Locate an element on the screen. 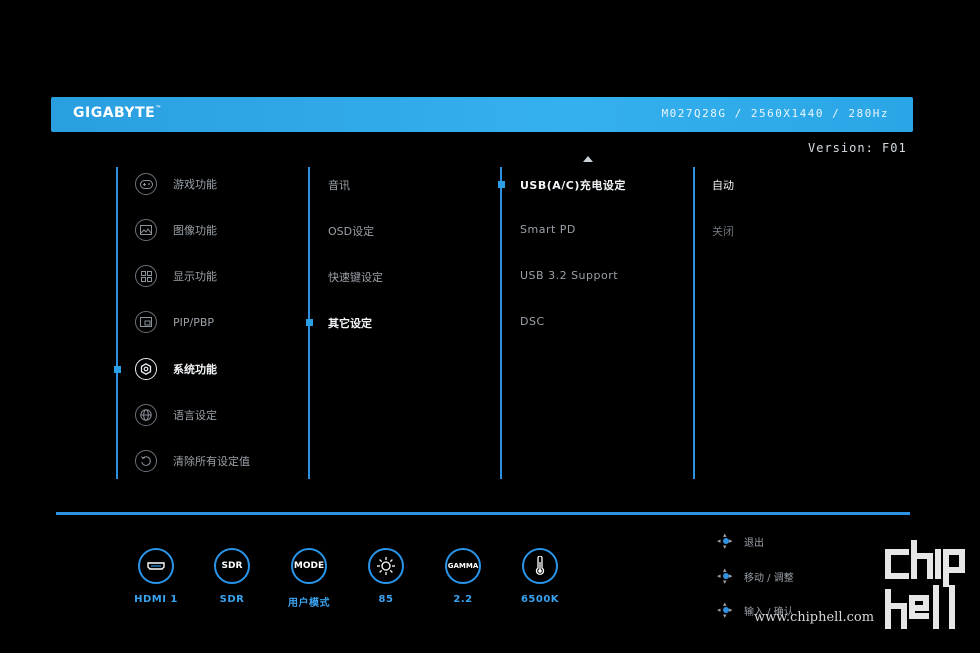 The width and height of the screenshot is (980, 653). chiphell-logo is located at coordinates (925, 589).